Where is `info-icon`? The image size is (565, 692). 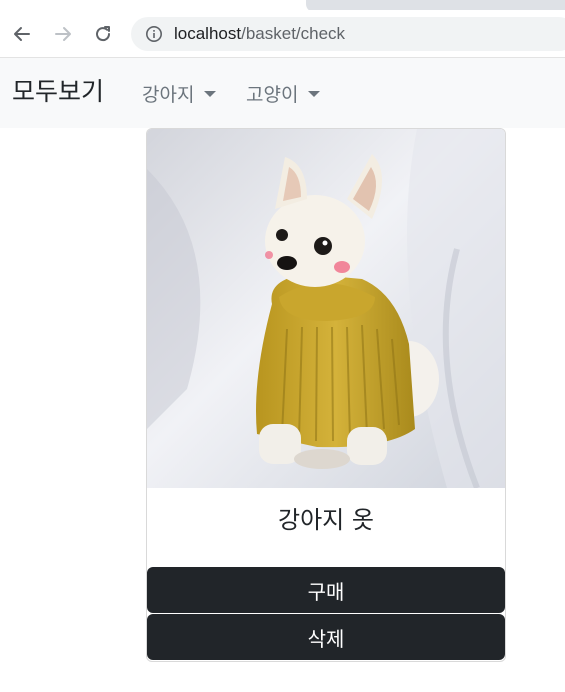 info-icon is located at coordinates (154, 34).